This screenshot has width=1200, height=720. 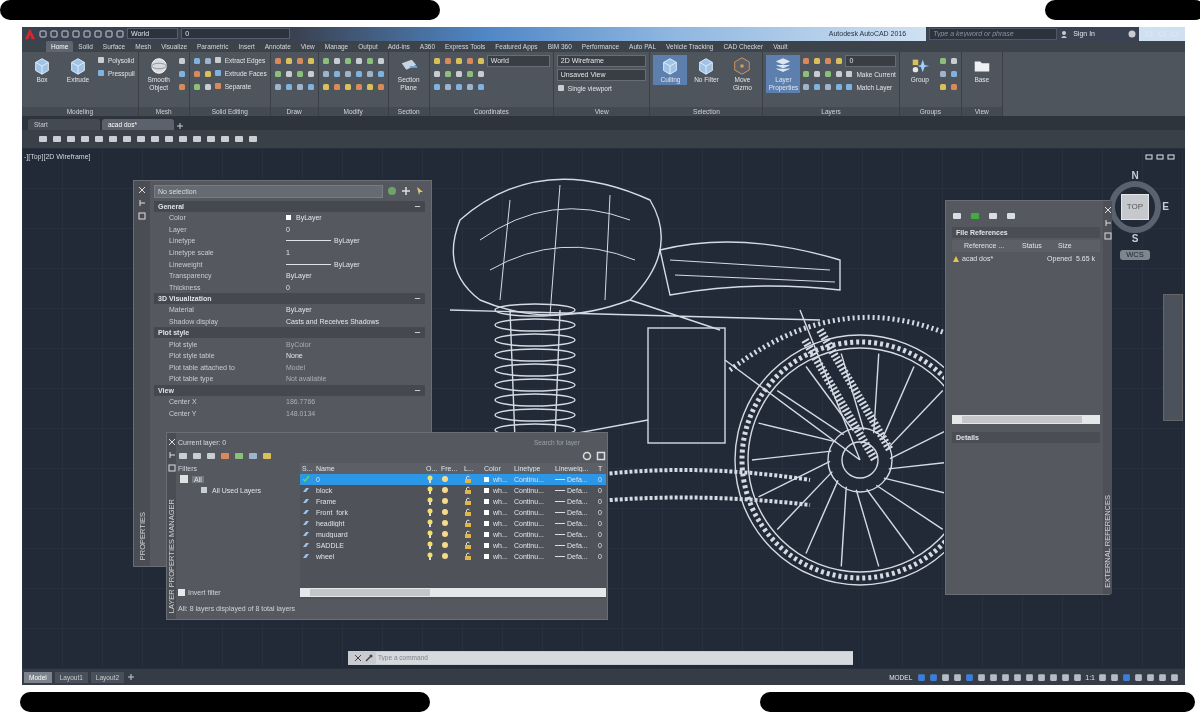 What do you see at coordinates (392, 191) in the screenshot?
I see `toggle-icon` at bounding box center [392, 191].